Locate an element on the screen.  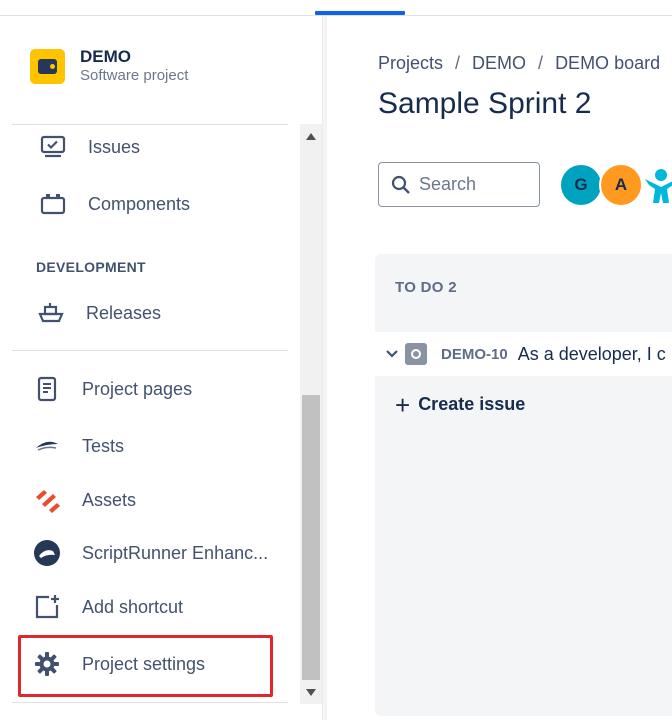
scrollbar-thumb is located at coordinates (311, 537).